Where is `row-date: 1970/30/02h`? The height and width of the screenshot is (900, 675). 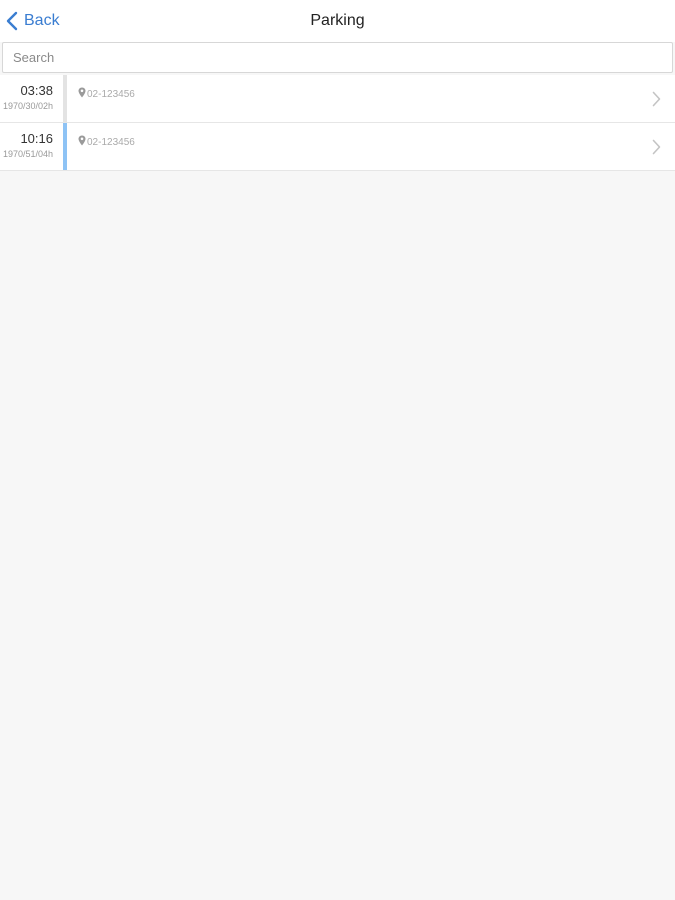
row-date: 1970/30/02h is located at coordinates (27, 106).